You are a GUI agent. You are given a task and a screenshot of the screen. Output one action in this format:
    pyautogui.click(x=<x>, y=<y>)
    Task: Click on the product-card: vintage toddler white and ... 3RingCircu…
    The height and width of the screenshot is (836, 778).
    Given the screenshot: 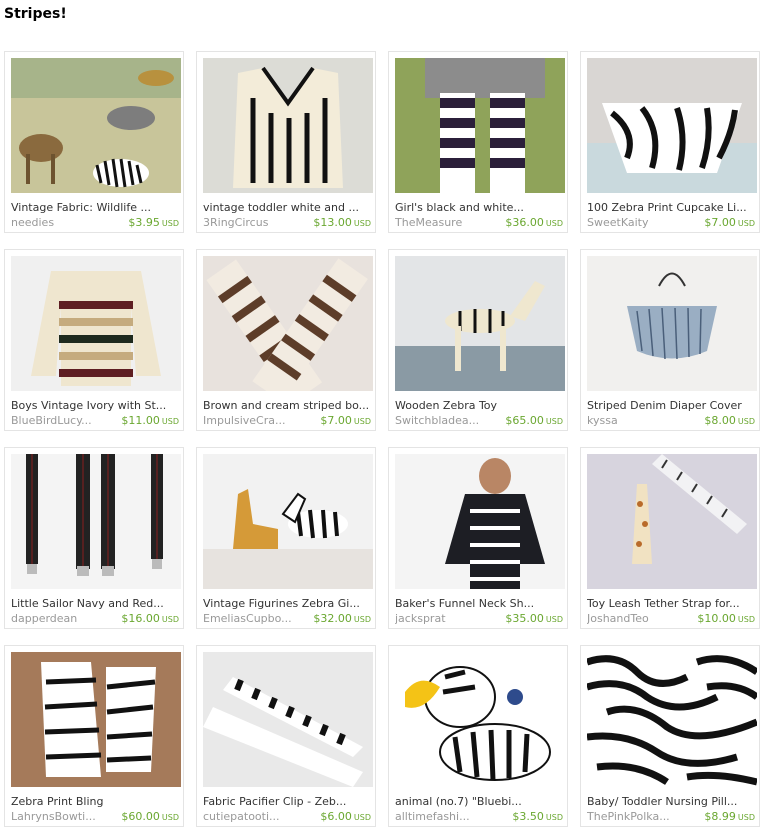 What is the action you would take?
    pyautogui.click(x=286, y=142)
    